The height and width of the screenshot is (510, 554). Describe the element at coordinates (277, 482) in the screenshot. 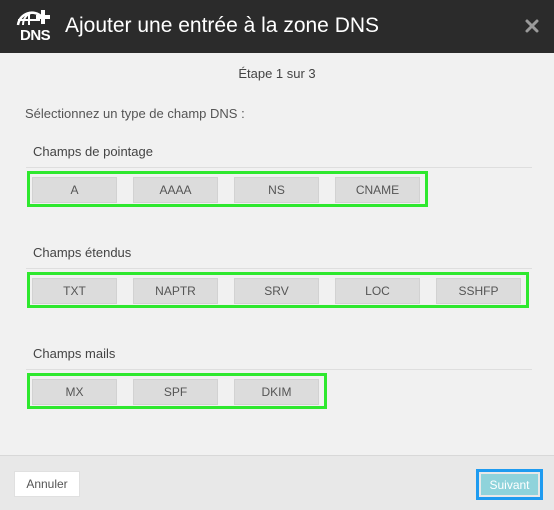

I see `dialog-footer: Annuler Suivant` at that location.